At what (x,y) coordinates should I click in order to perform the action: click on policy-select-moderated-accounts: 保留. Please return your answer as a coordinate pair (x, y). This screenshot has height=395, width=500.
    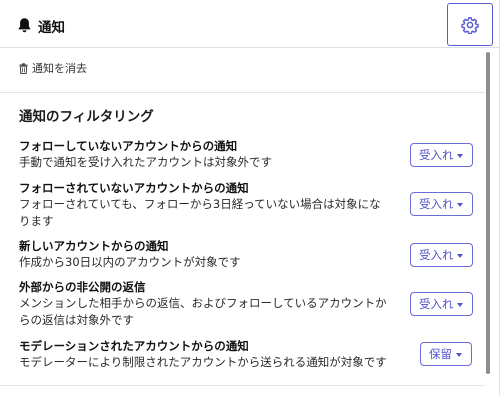
    Looking at the image, I should click on (446, 354).